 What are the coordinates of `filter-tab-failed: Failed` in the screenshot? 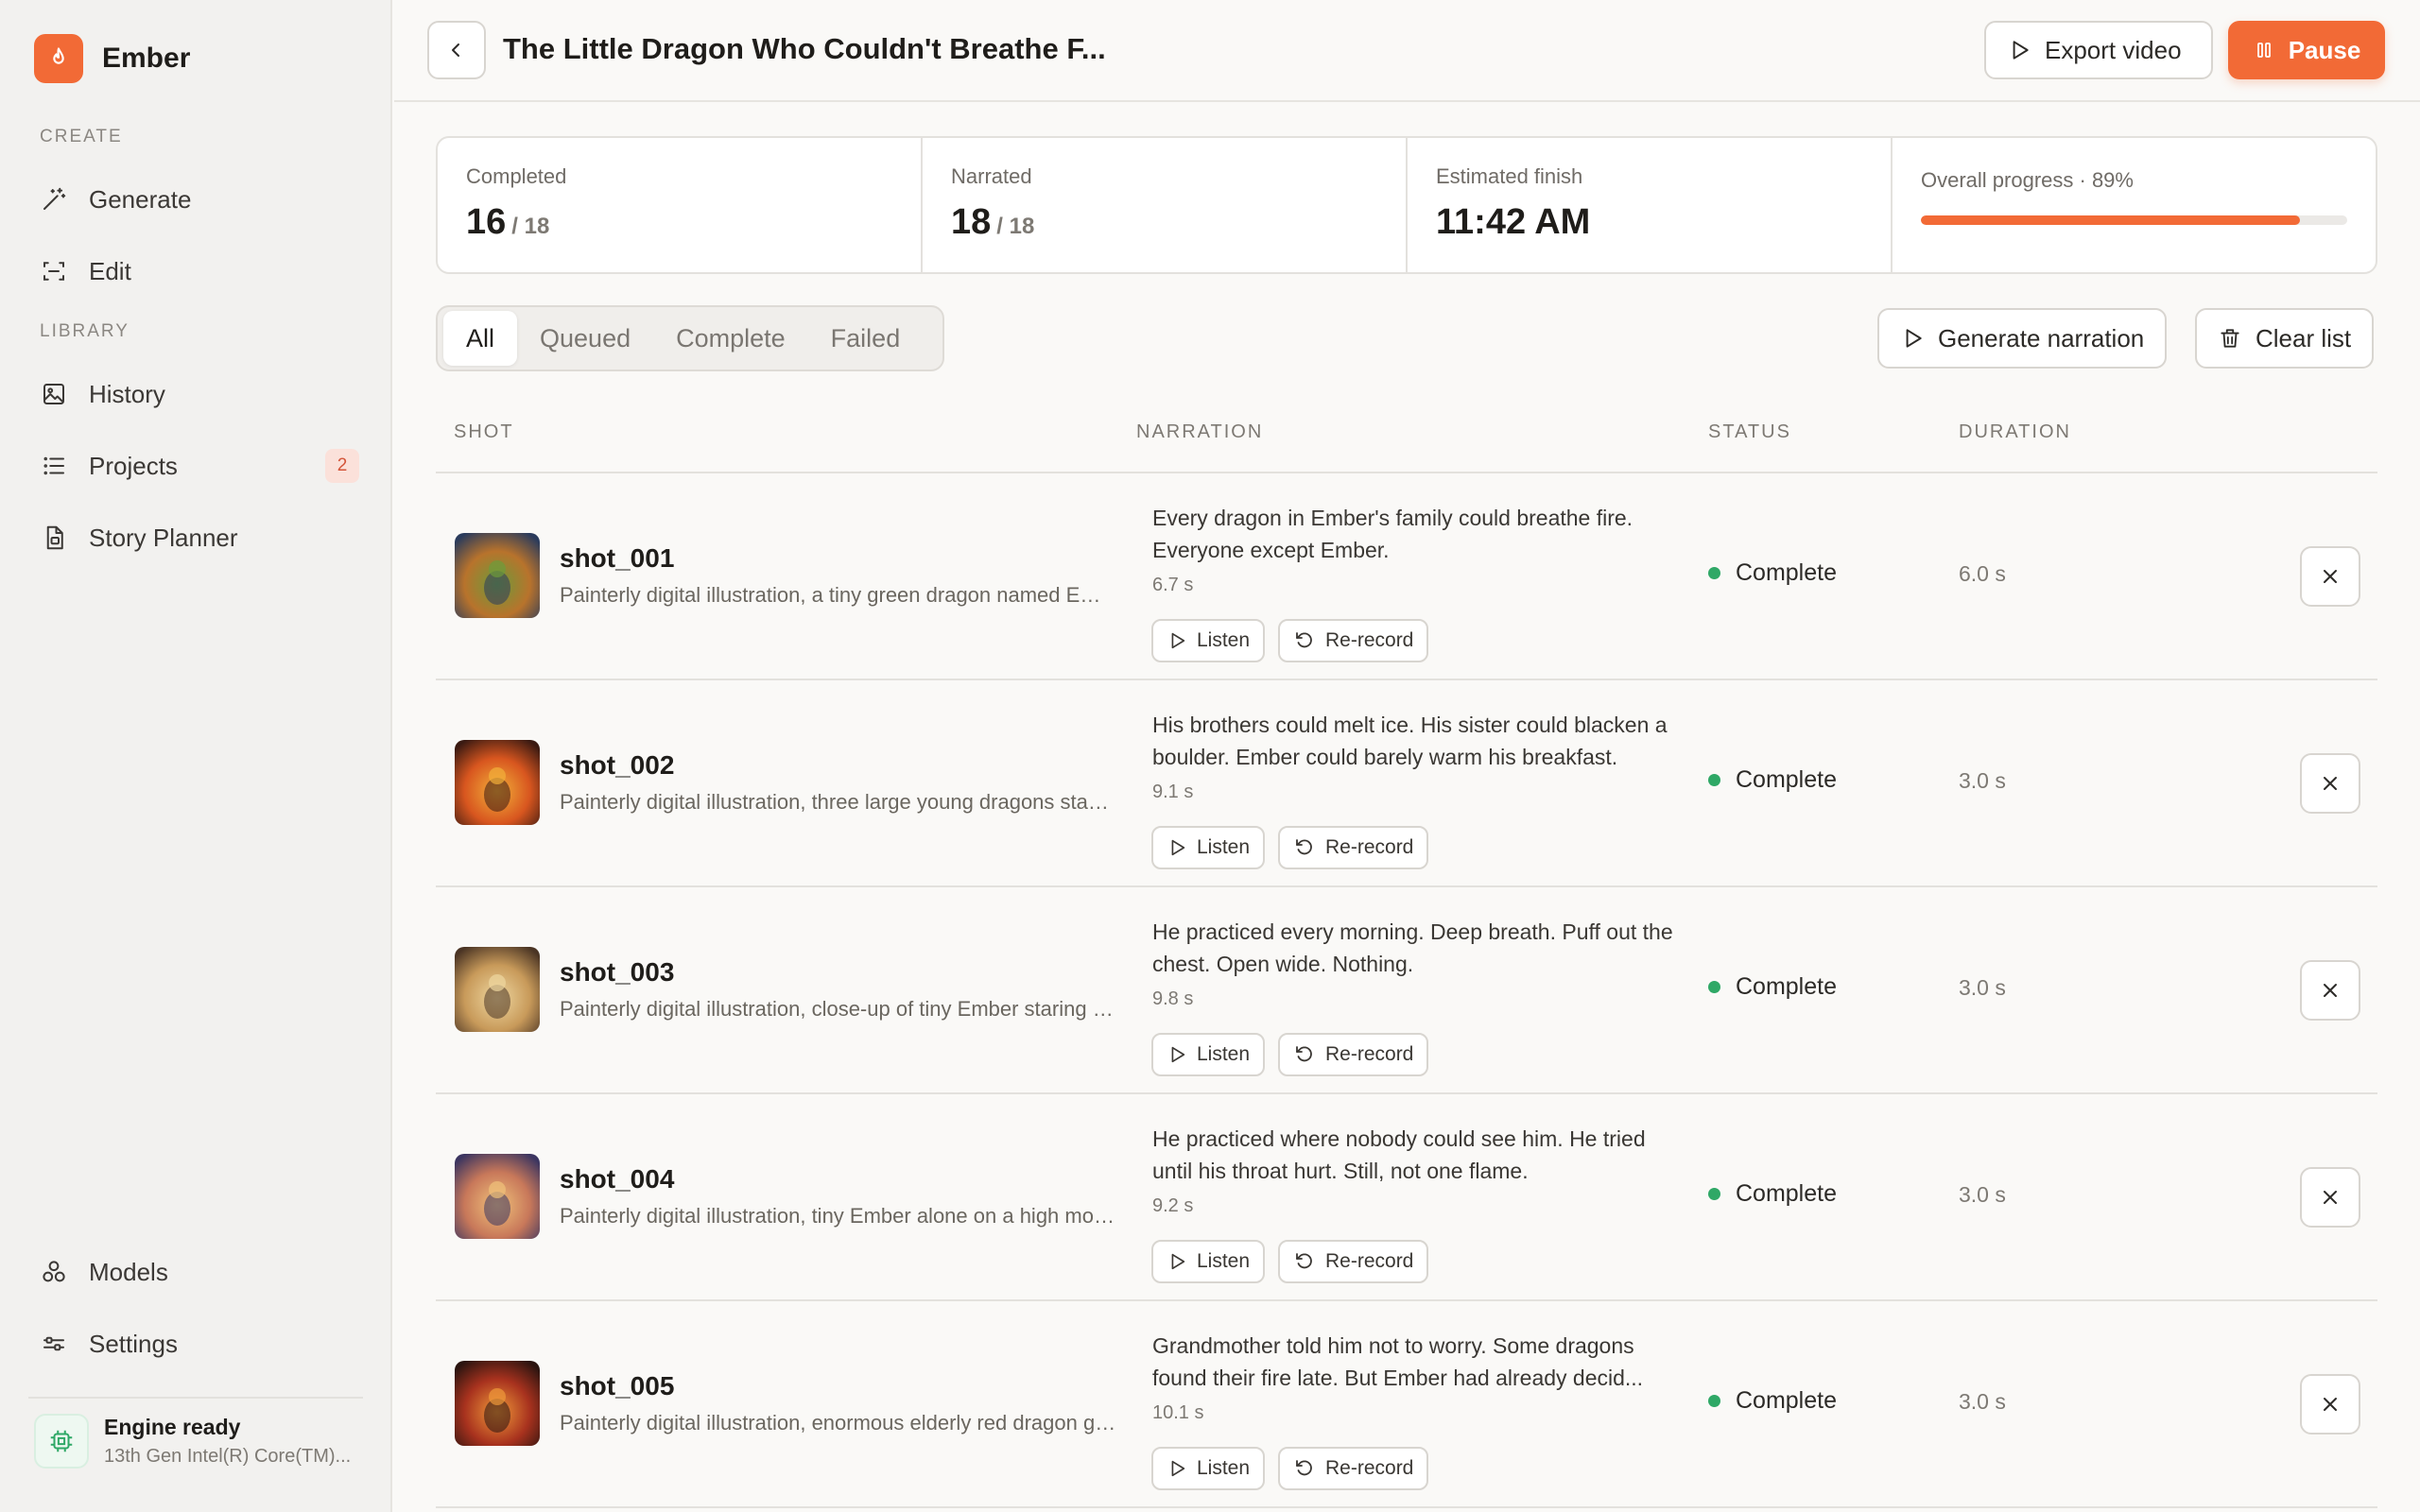 It's located at (866, 338).